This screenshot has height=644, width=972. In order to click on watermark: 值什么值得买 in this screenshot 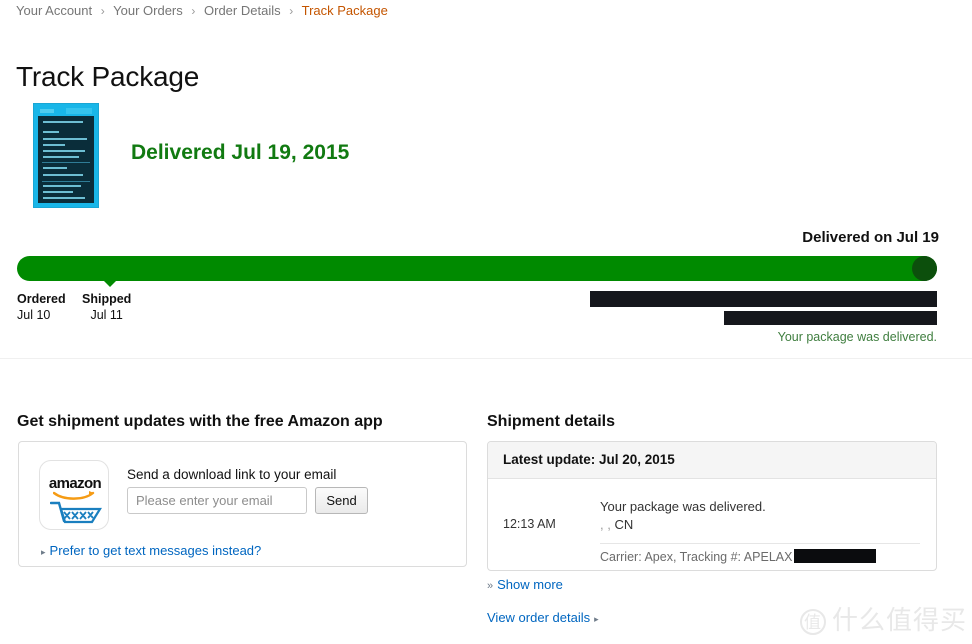, I will do `click(883, 618)`.